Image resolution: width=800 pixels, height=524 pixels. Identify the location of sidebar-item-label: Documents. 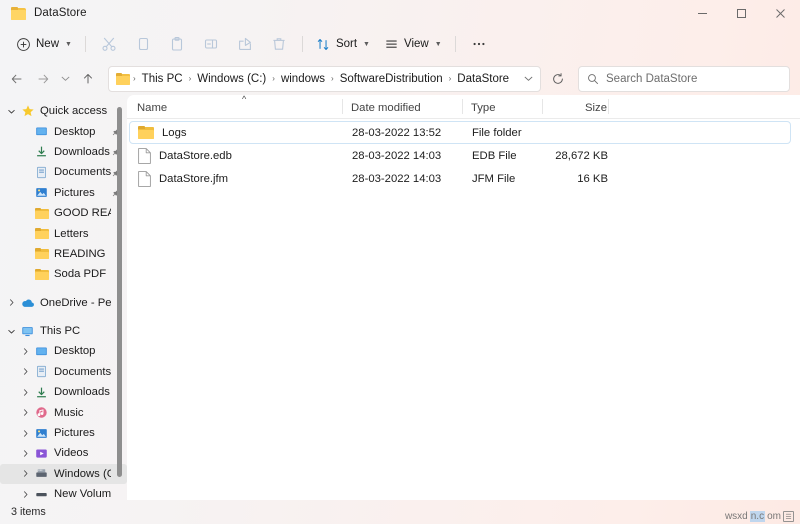
(82, 371).